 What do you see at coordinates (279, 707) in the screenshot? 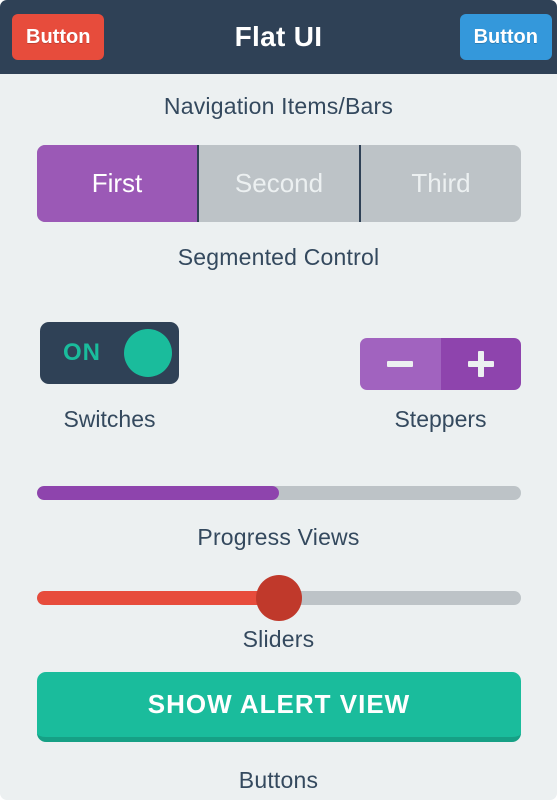
I see `show-alert-view-button: SHOW ALERT VIEW` at bounding box center [279, 707].